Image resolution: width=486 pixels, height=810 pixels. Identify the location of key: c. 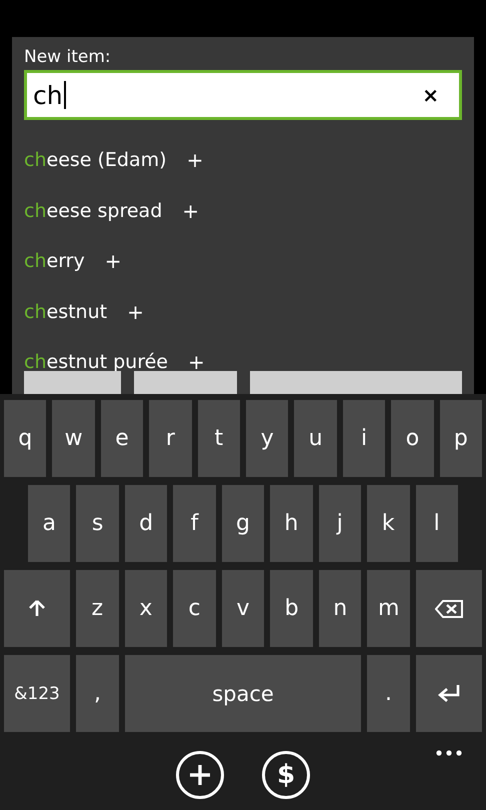
(194, 608).